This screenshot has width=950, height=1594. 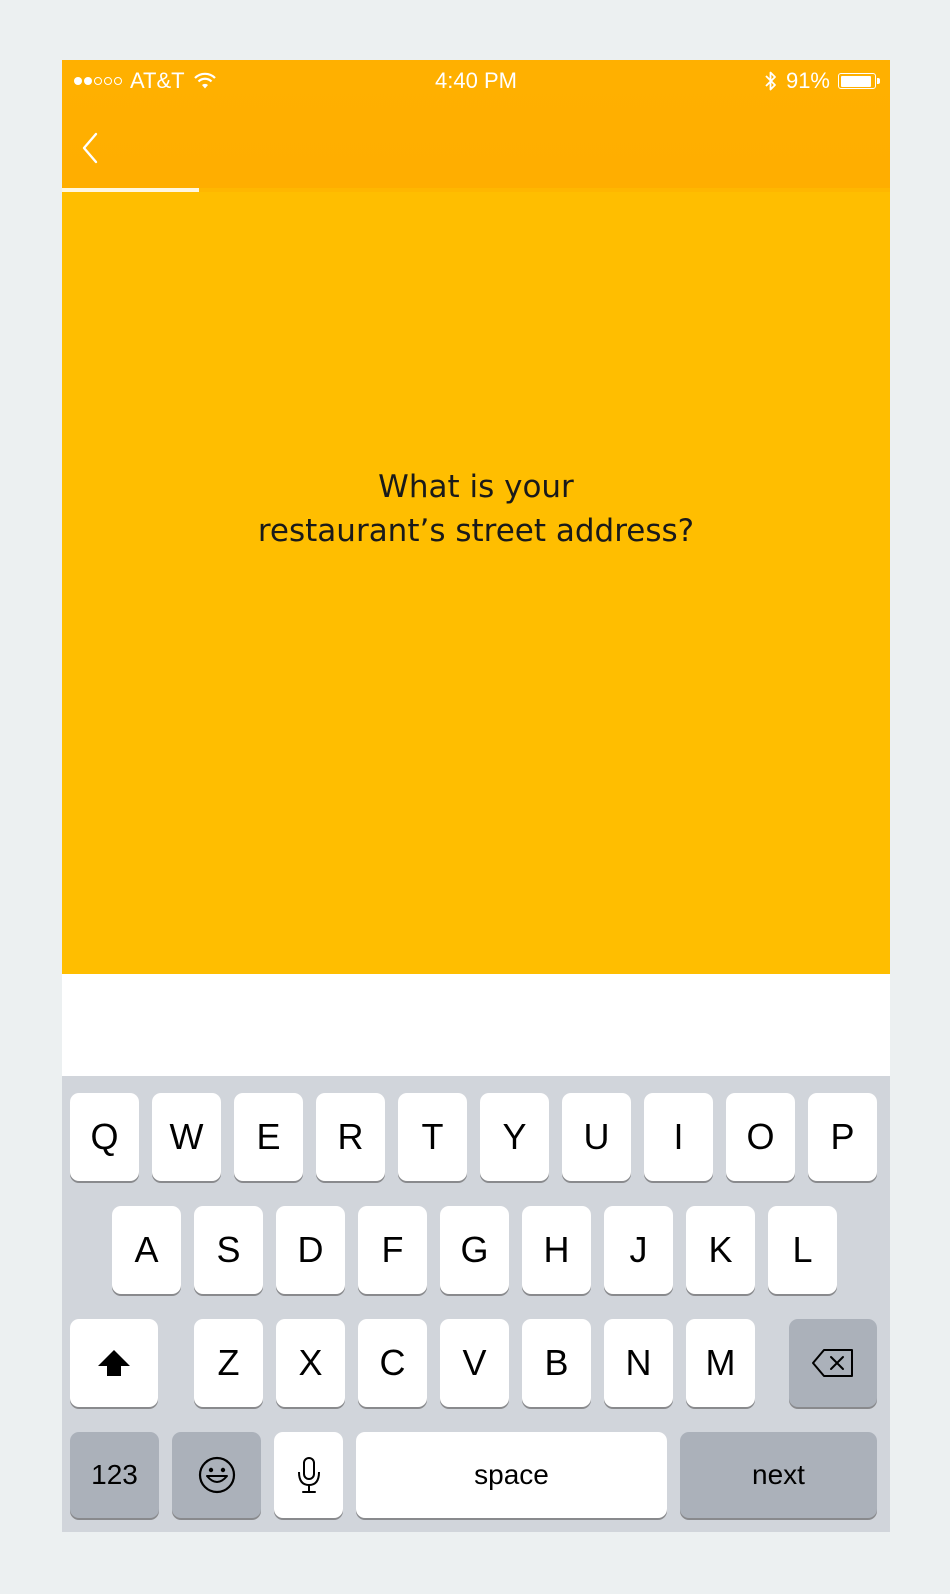 What do you see at coordinates (778, 1475) in the screenshot?
I see `next-key: next` at bounding box center [778, 1475].